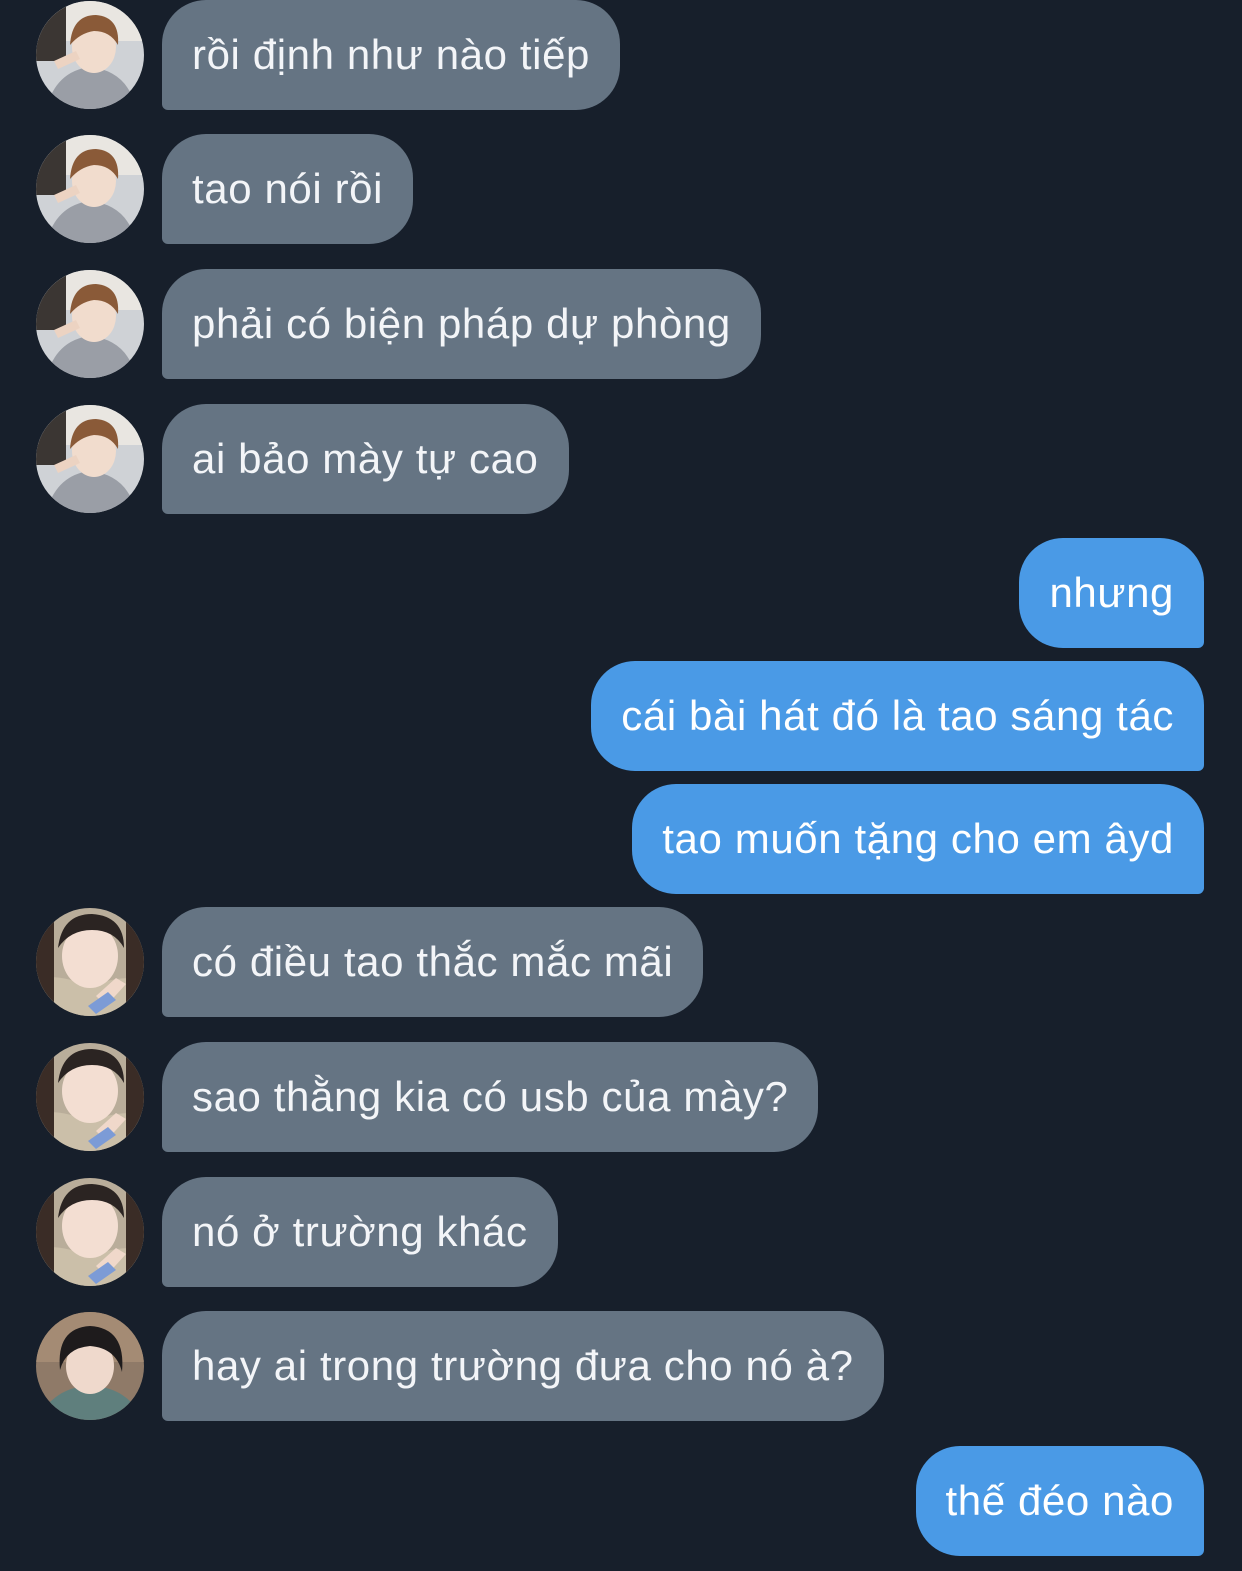 This screenshot has width=1242, height=1571. What do you see at coordinates (391, 55) in the screenshot?
I see `incoming-message-bubble: rồi định như nào tiếp` at bounding box center [391, 55].